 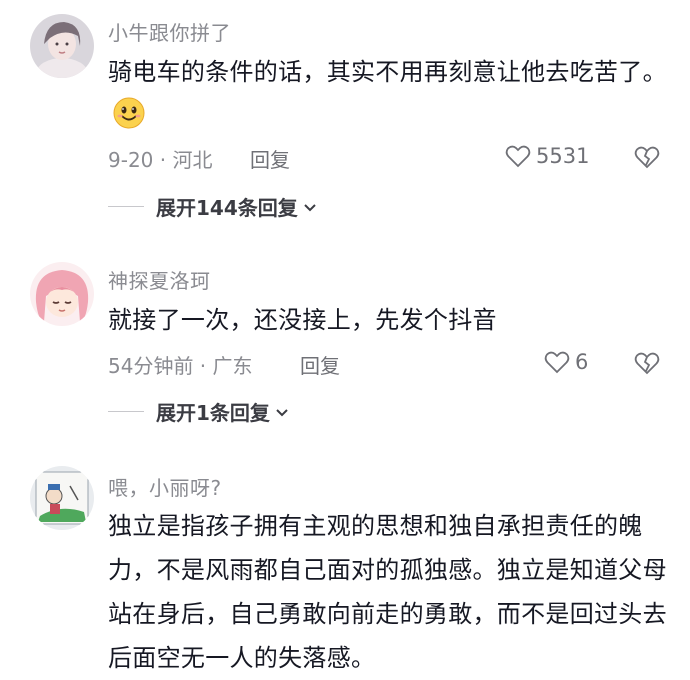 What do you see at coordinates (563, 156) in the screenshot?
I see `like-count: 5531` at bounding box center [563, 156].